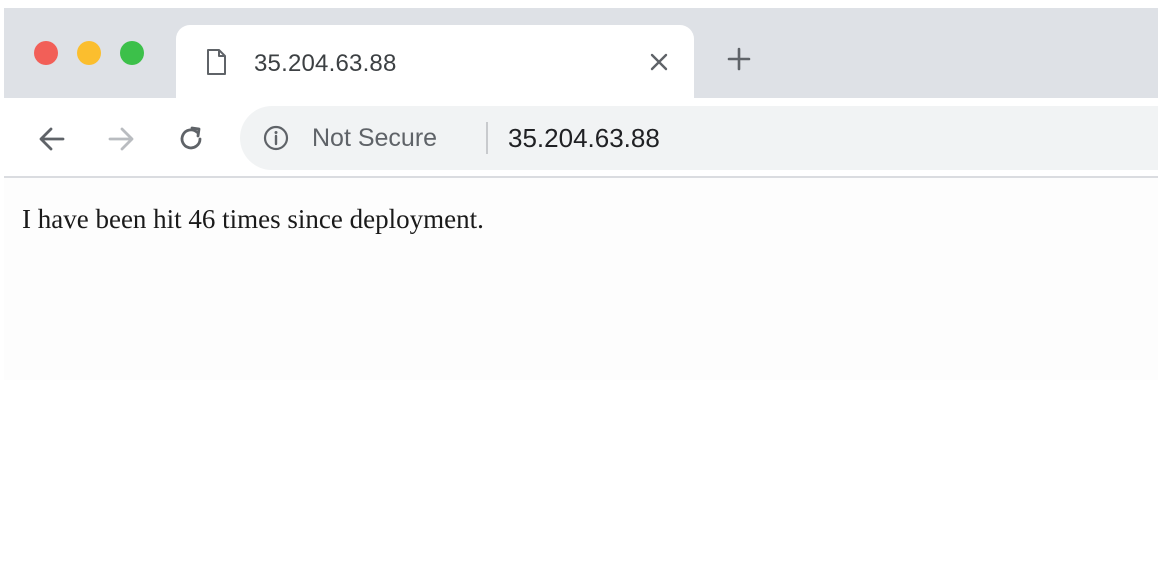 The height and width of the screenshot is (576, 1158). Describe the element at coordinates (89, 53) in the screenshot. I see `window-minimize-button` at that location.